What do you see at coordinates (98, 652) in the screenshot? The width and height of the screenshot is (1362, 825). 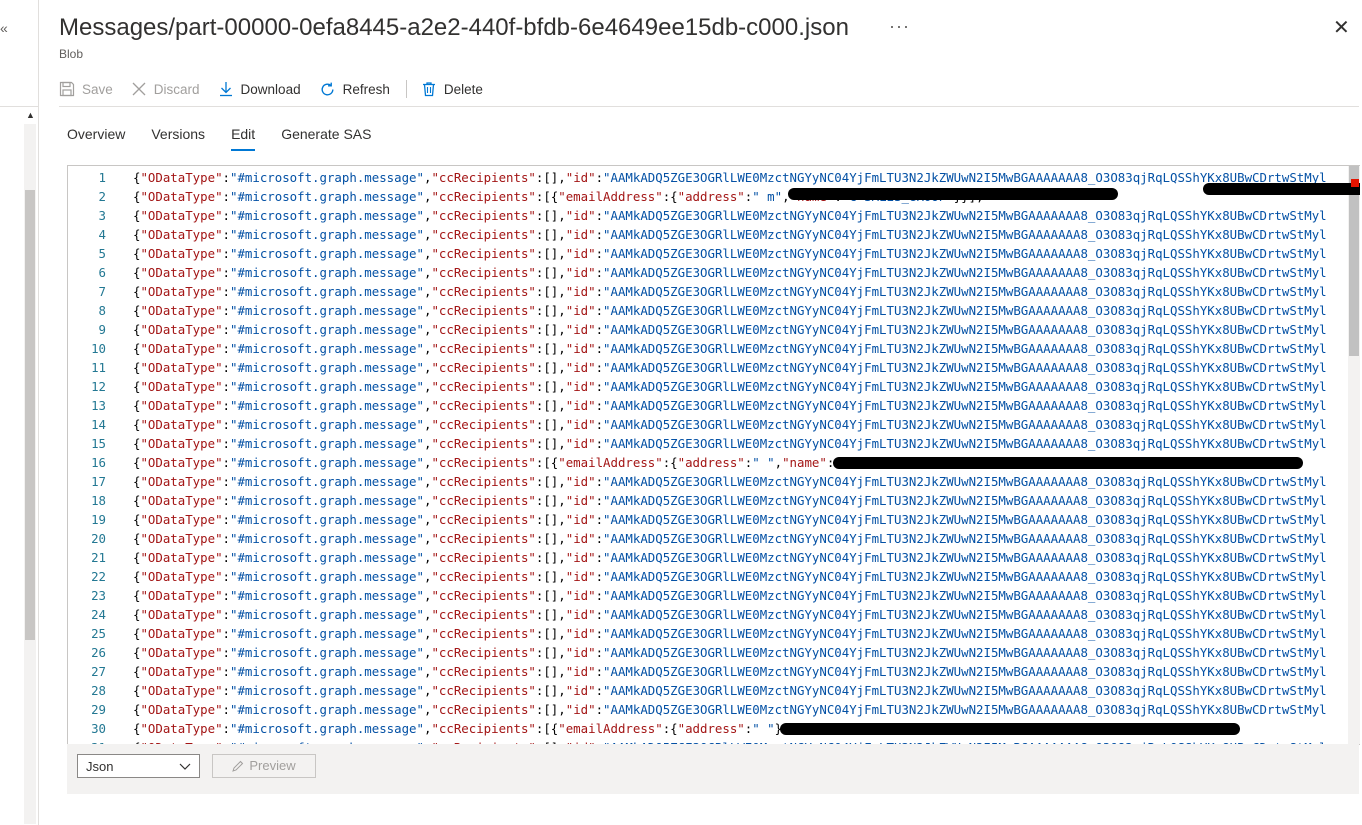 I see `line-number: 26` at bounding box center [98, 652].